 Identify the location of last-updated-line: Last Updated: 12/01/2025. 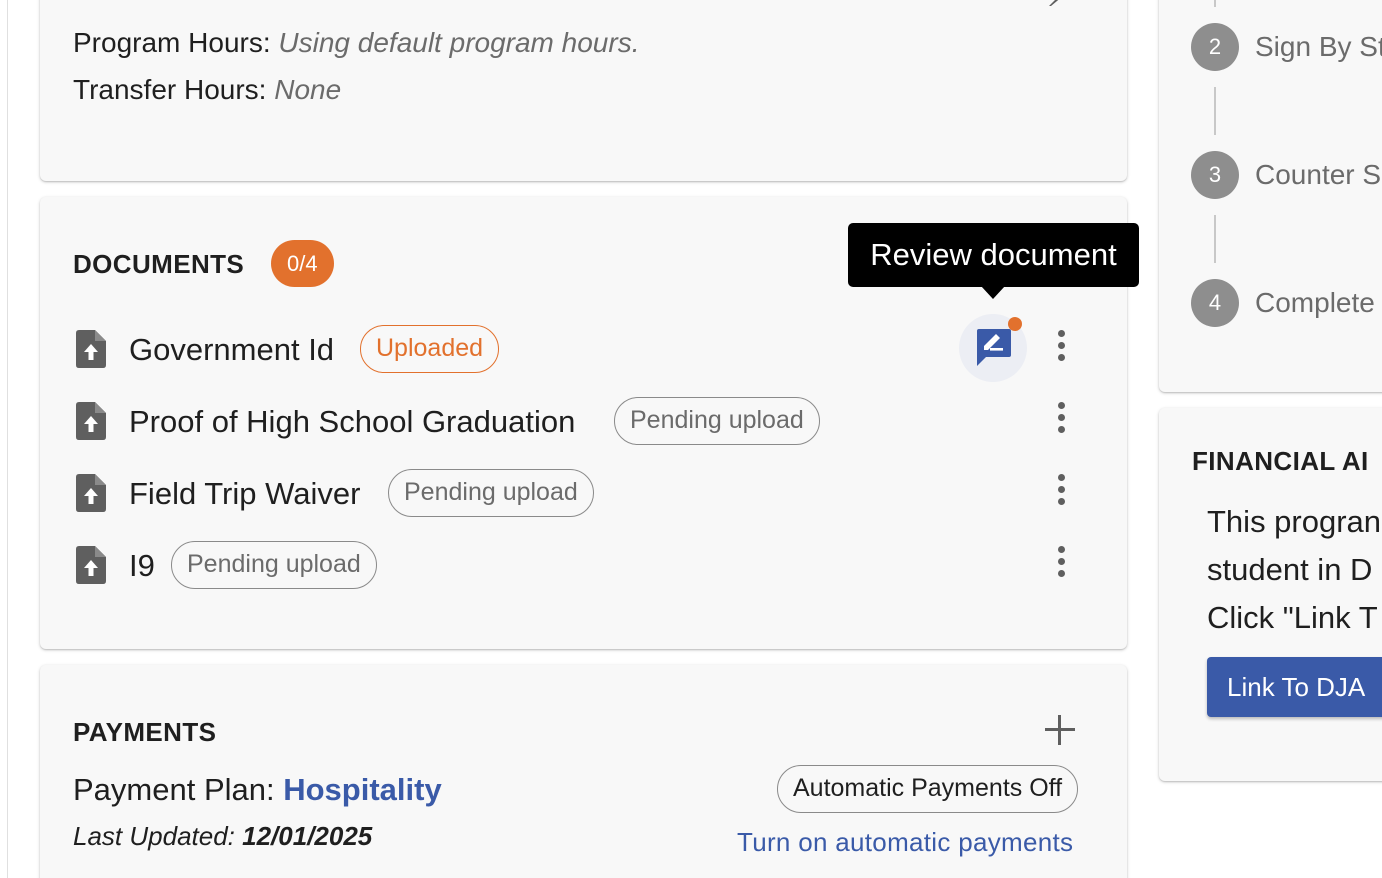
(222, 836).